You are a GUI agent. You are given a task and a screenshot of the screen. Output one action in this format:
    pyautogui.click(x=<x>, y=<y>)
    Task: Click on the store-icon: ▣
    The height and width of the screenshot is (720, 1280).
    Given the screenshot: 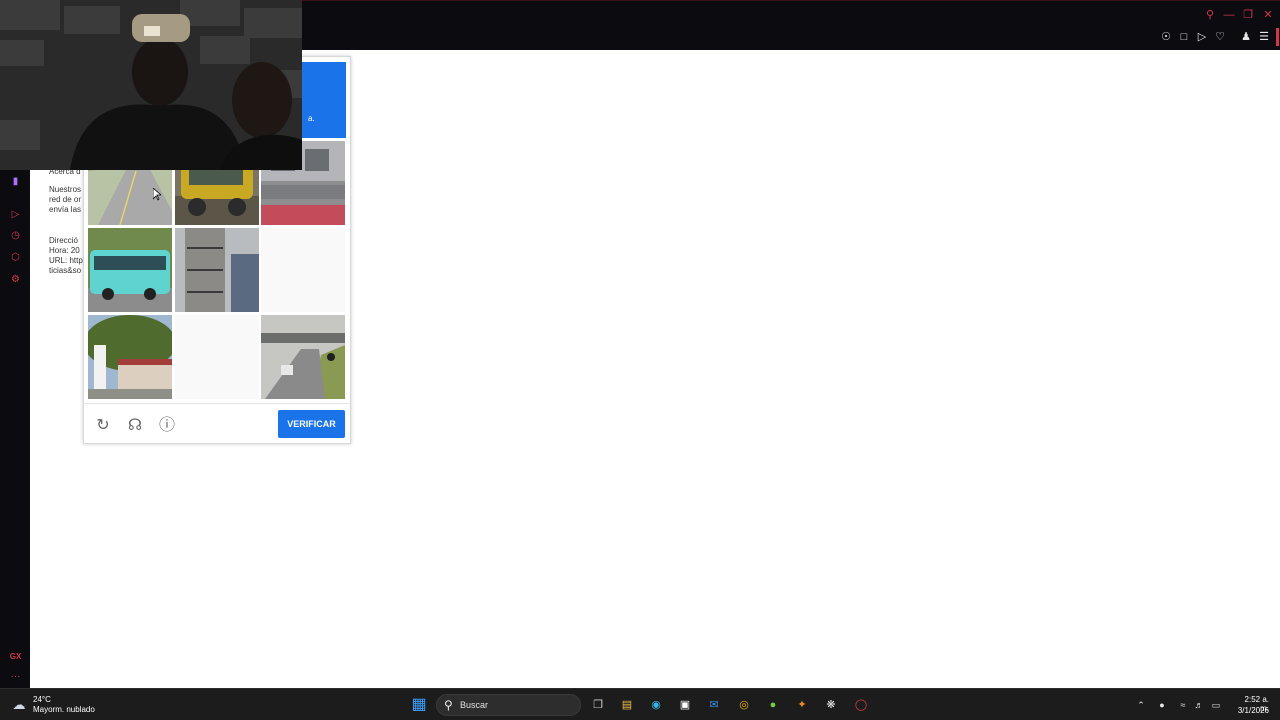 What is the action you would take?
    pyautogui.click(x=685, y=705)
    